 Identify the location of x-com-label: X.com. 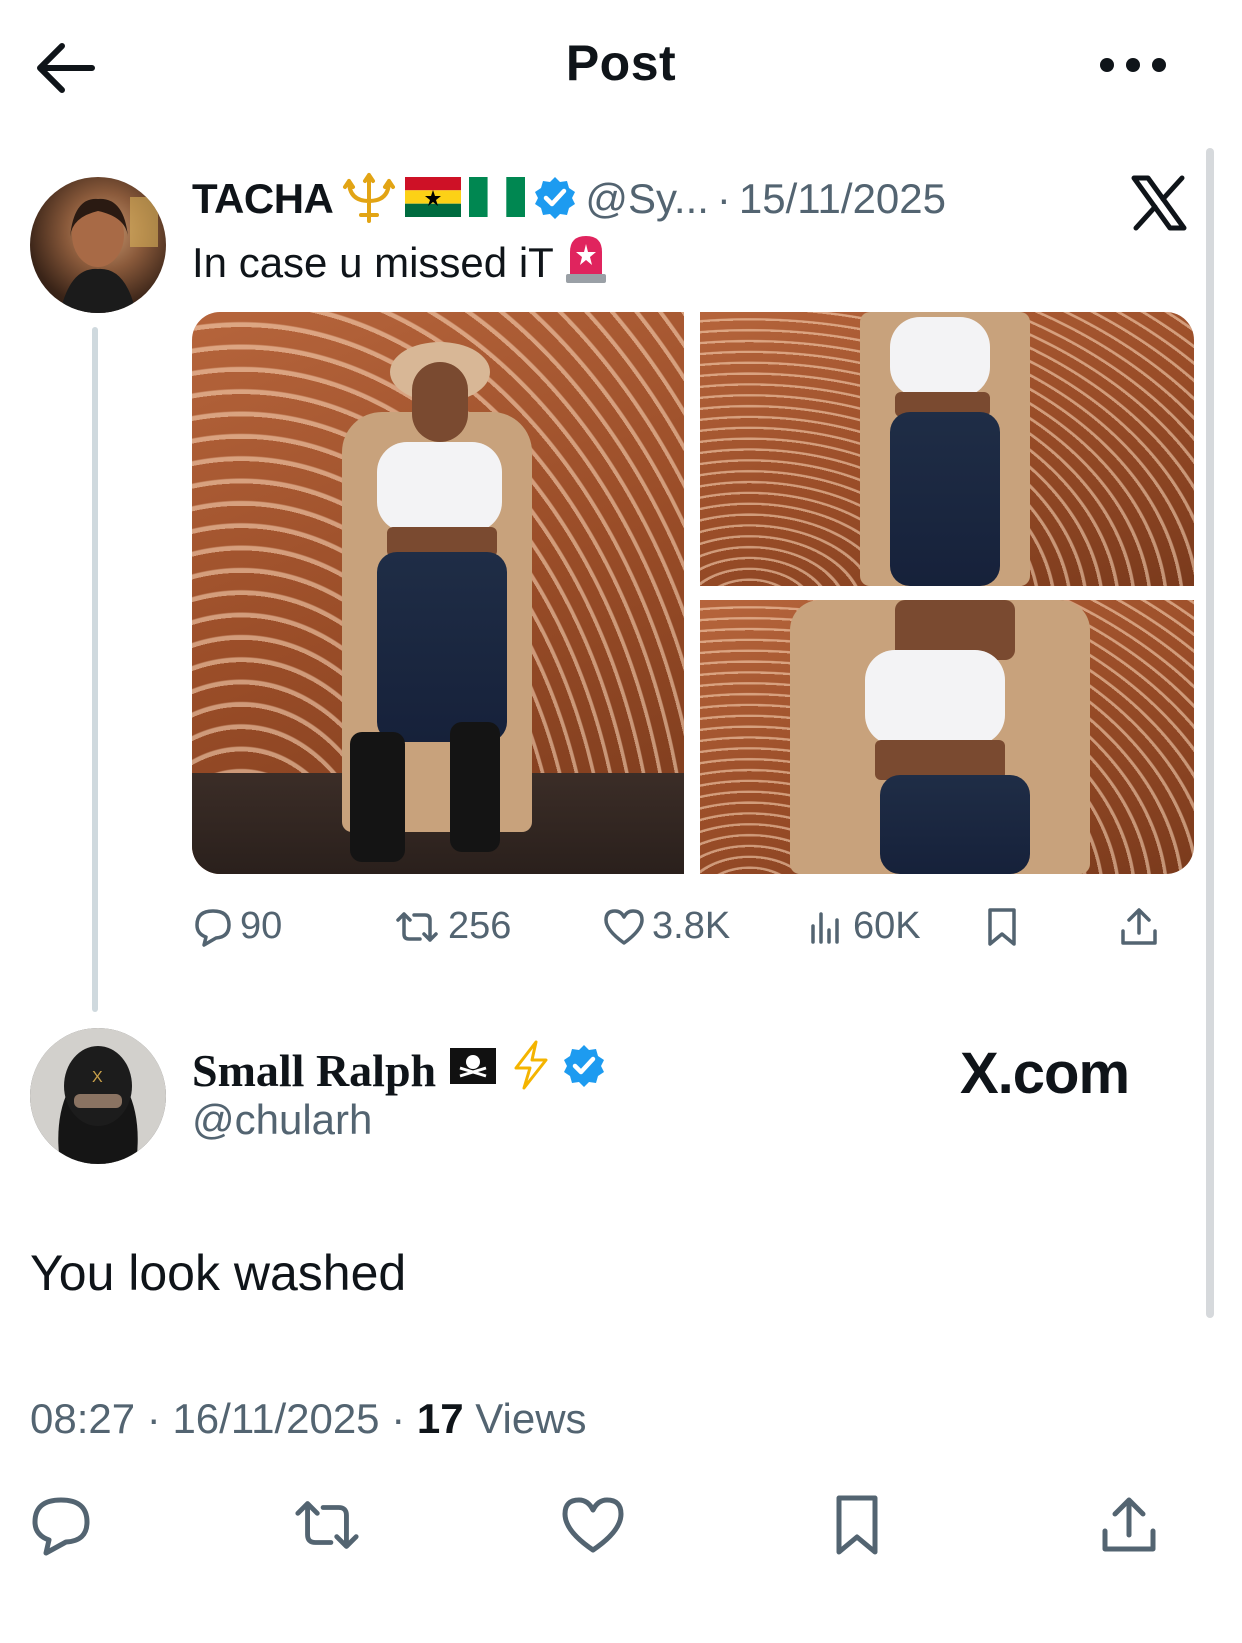
(1045, 1073).